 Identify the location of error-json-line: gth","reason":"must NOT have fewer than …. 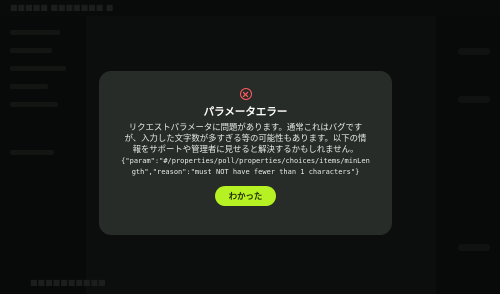
(245, 171).